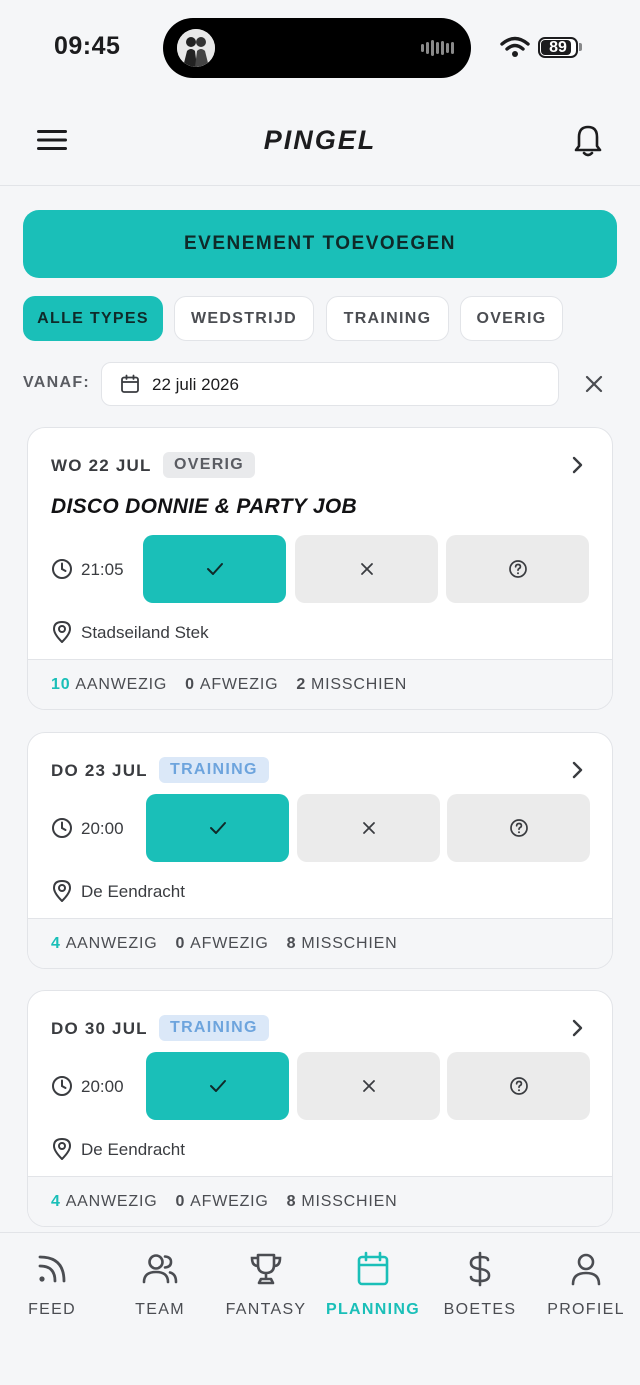 The image size is (640, 1385). What do you see at coordinates (52, 1269) in the screenshot?
I see `rss-icon` at bounding box center [52, 1269].